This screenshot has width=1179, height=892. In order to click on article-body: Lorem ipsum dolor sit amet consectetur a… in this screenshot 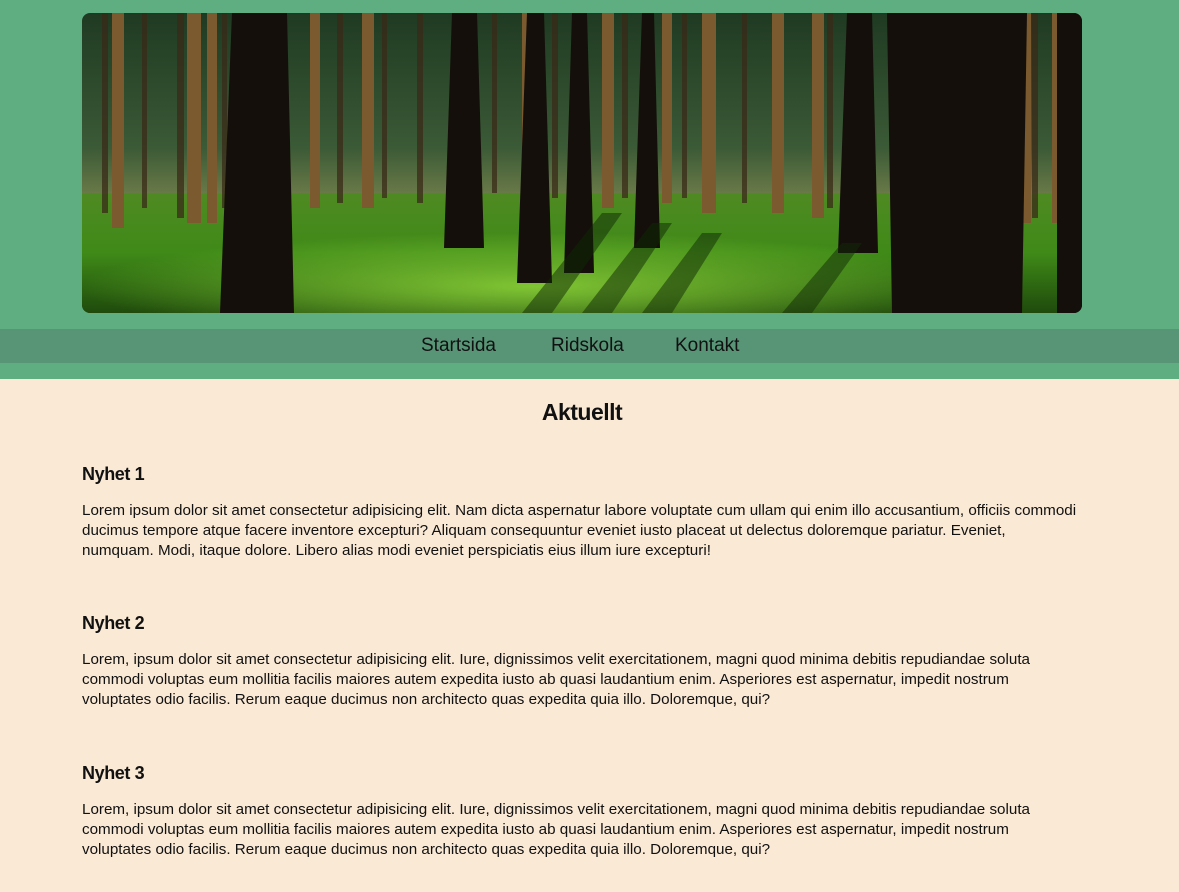, I will do `click(579, 530)`.